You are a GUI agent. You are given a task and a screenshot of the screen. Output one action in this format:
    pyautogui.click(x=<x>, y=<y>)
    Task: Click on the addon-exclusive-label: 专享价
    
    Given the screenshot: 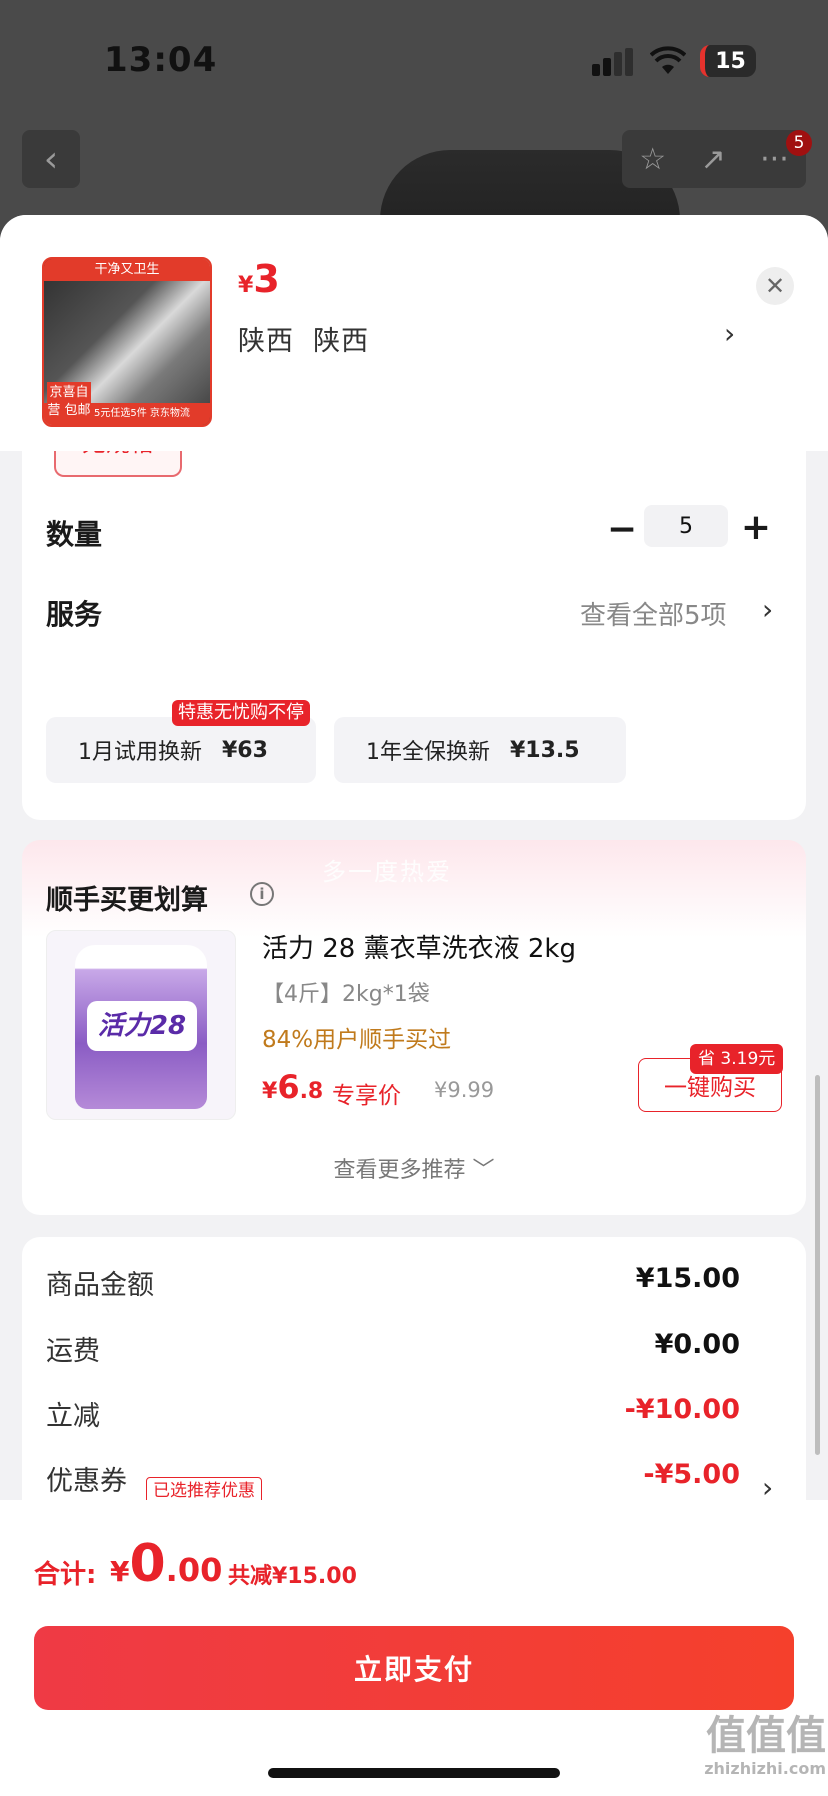 What is the action you would take?
    pyautogui.click(x=366, y=1096)
    